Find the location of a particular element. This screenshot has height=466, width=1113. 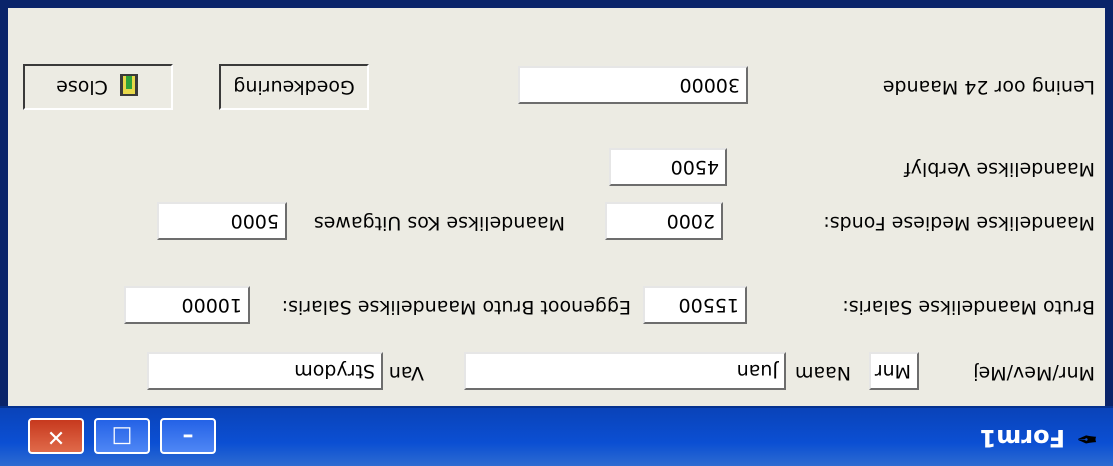

name-label: Naam is located at coordinates (822, 373).